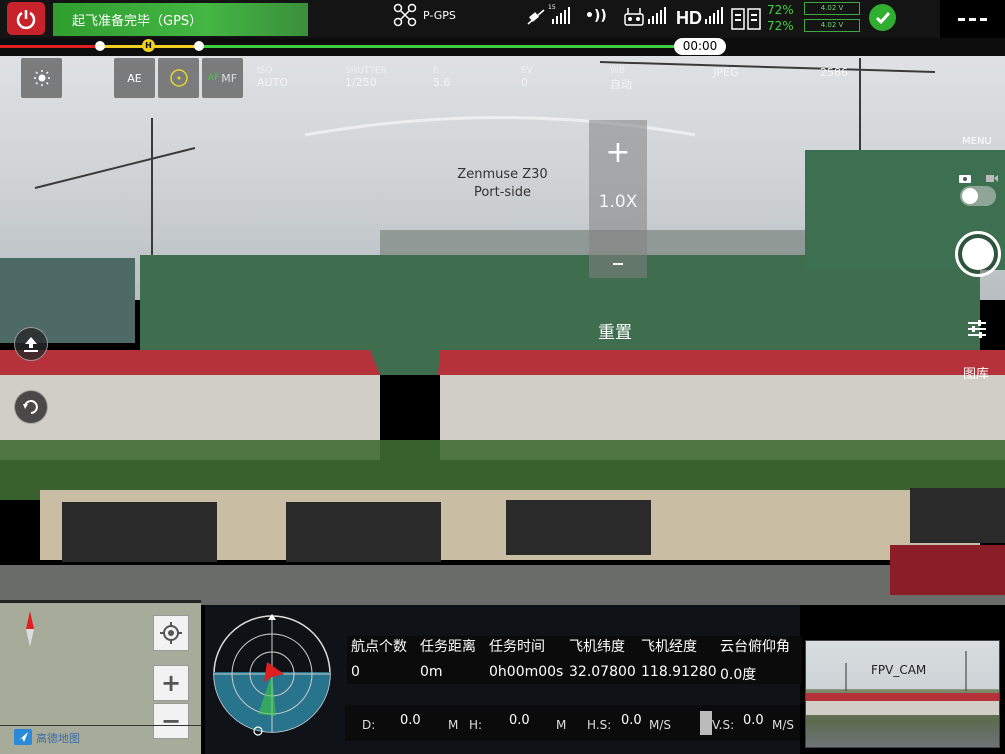 The width and height of the screenshot is (1005, 754). What do you see at coordinates (524, 82) in the screenshot?
I see `param-value: 0` at bounding box center [524, 82].